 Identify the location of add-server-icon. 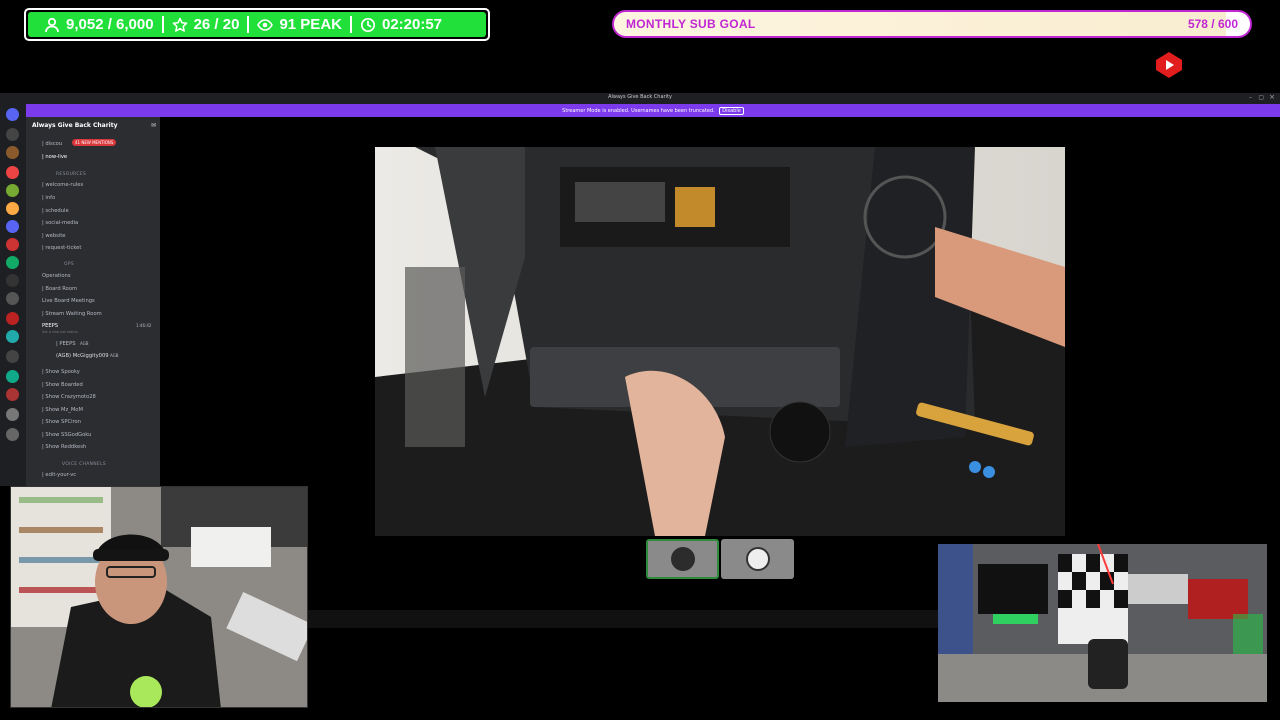
(12, 414).